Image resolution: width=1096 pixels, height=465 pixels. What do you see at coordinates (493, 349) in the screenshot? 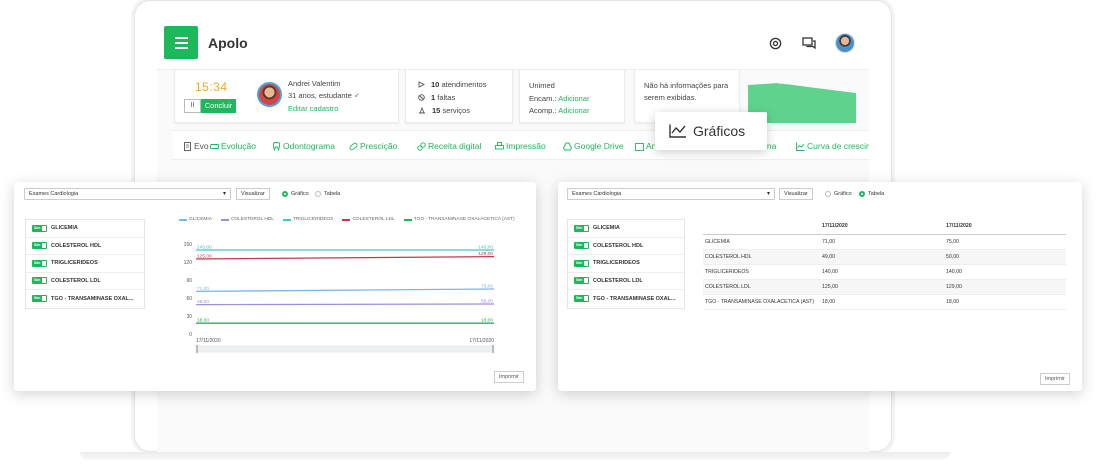
I see `range-handle-right` at bounding box center [493, 349].